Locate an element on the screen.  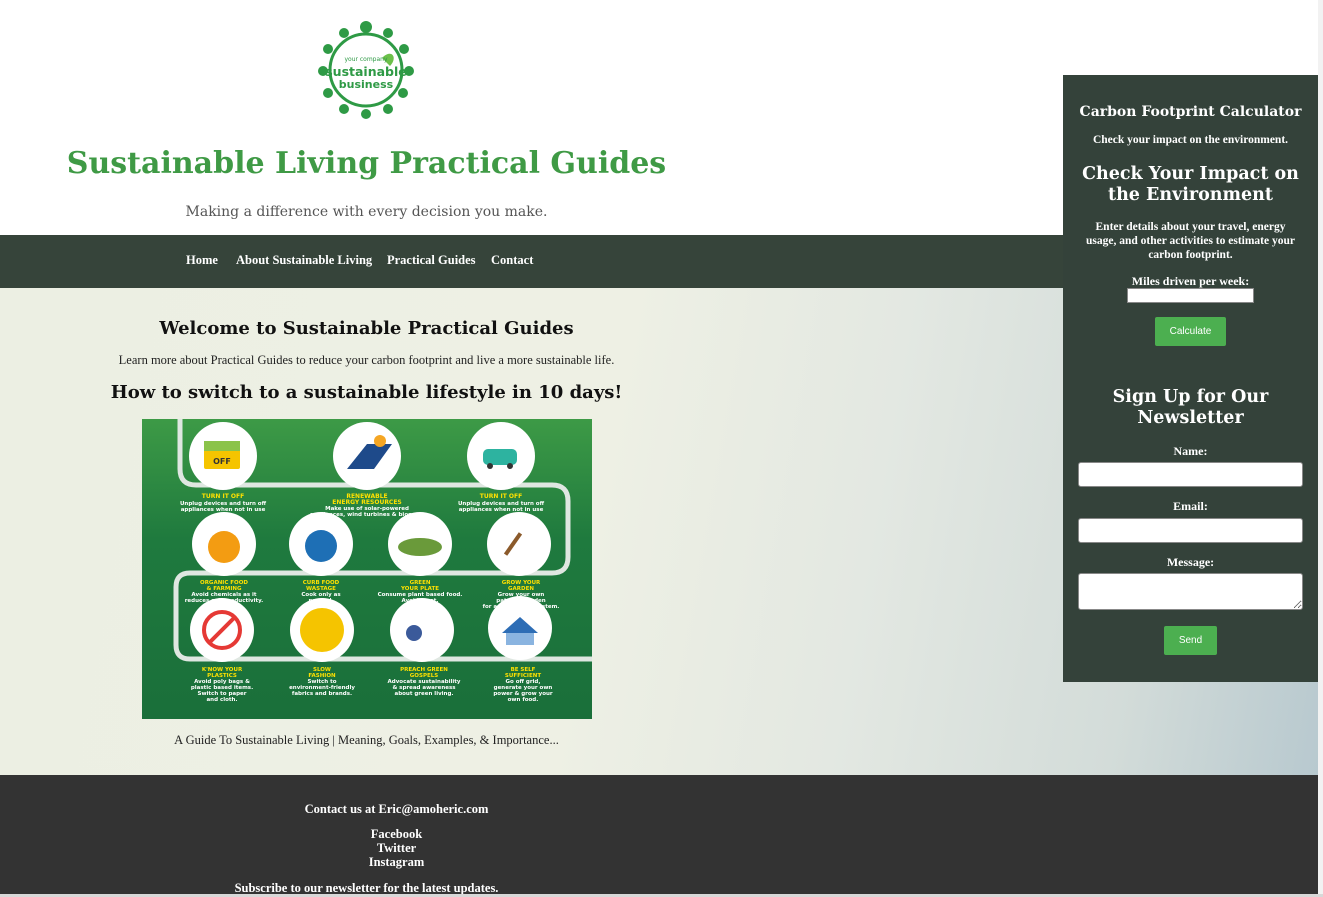
svg-text: your company is located at coordinates (366, 59).